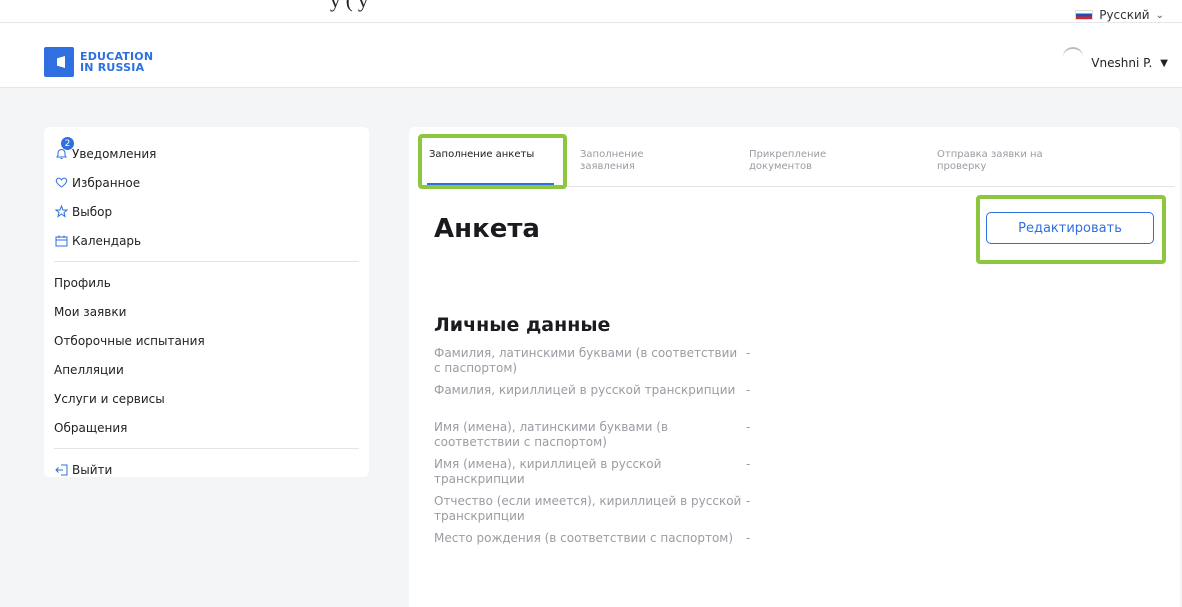  What do you see at coordinates (92, 211) in the screenshot?
I see `sidebar-item-label: Выбор` at bounding box center [92, 211].